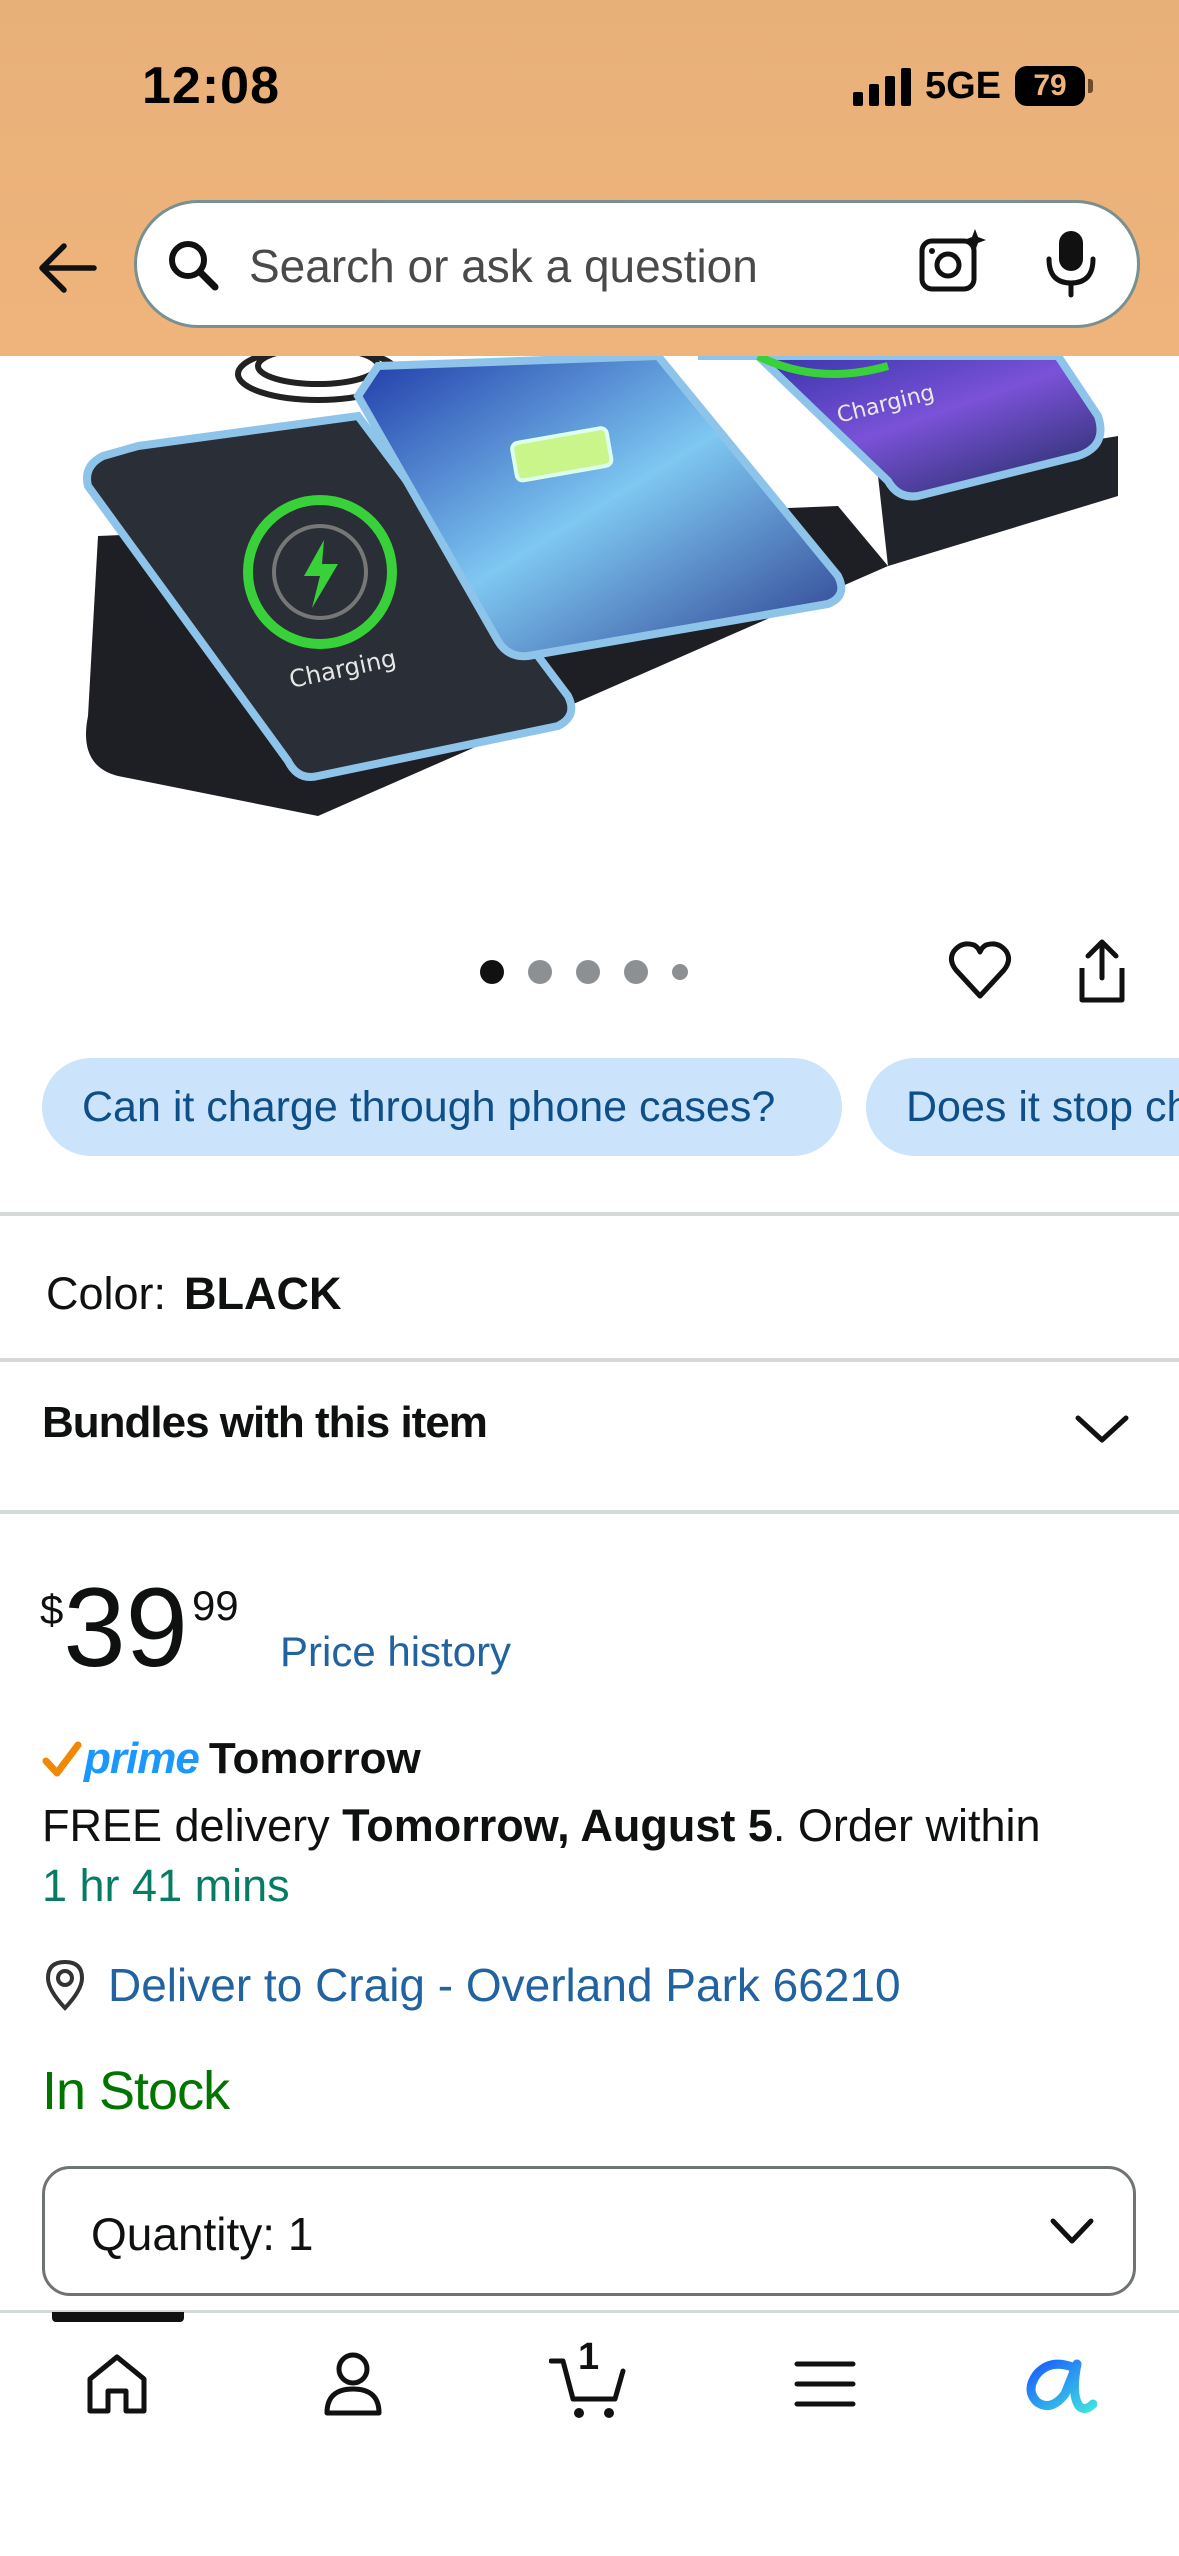  What do you see at coordinates (136, 2091) in the screenshot?
I see `stock-status: In Stock` at bounding box center [136, 2091].